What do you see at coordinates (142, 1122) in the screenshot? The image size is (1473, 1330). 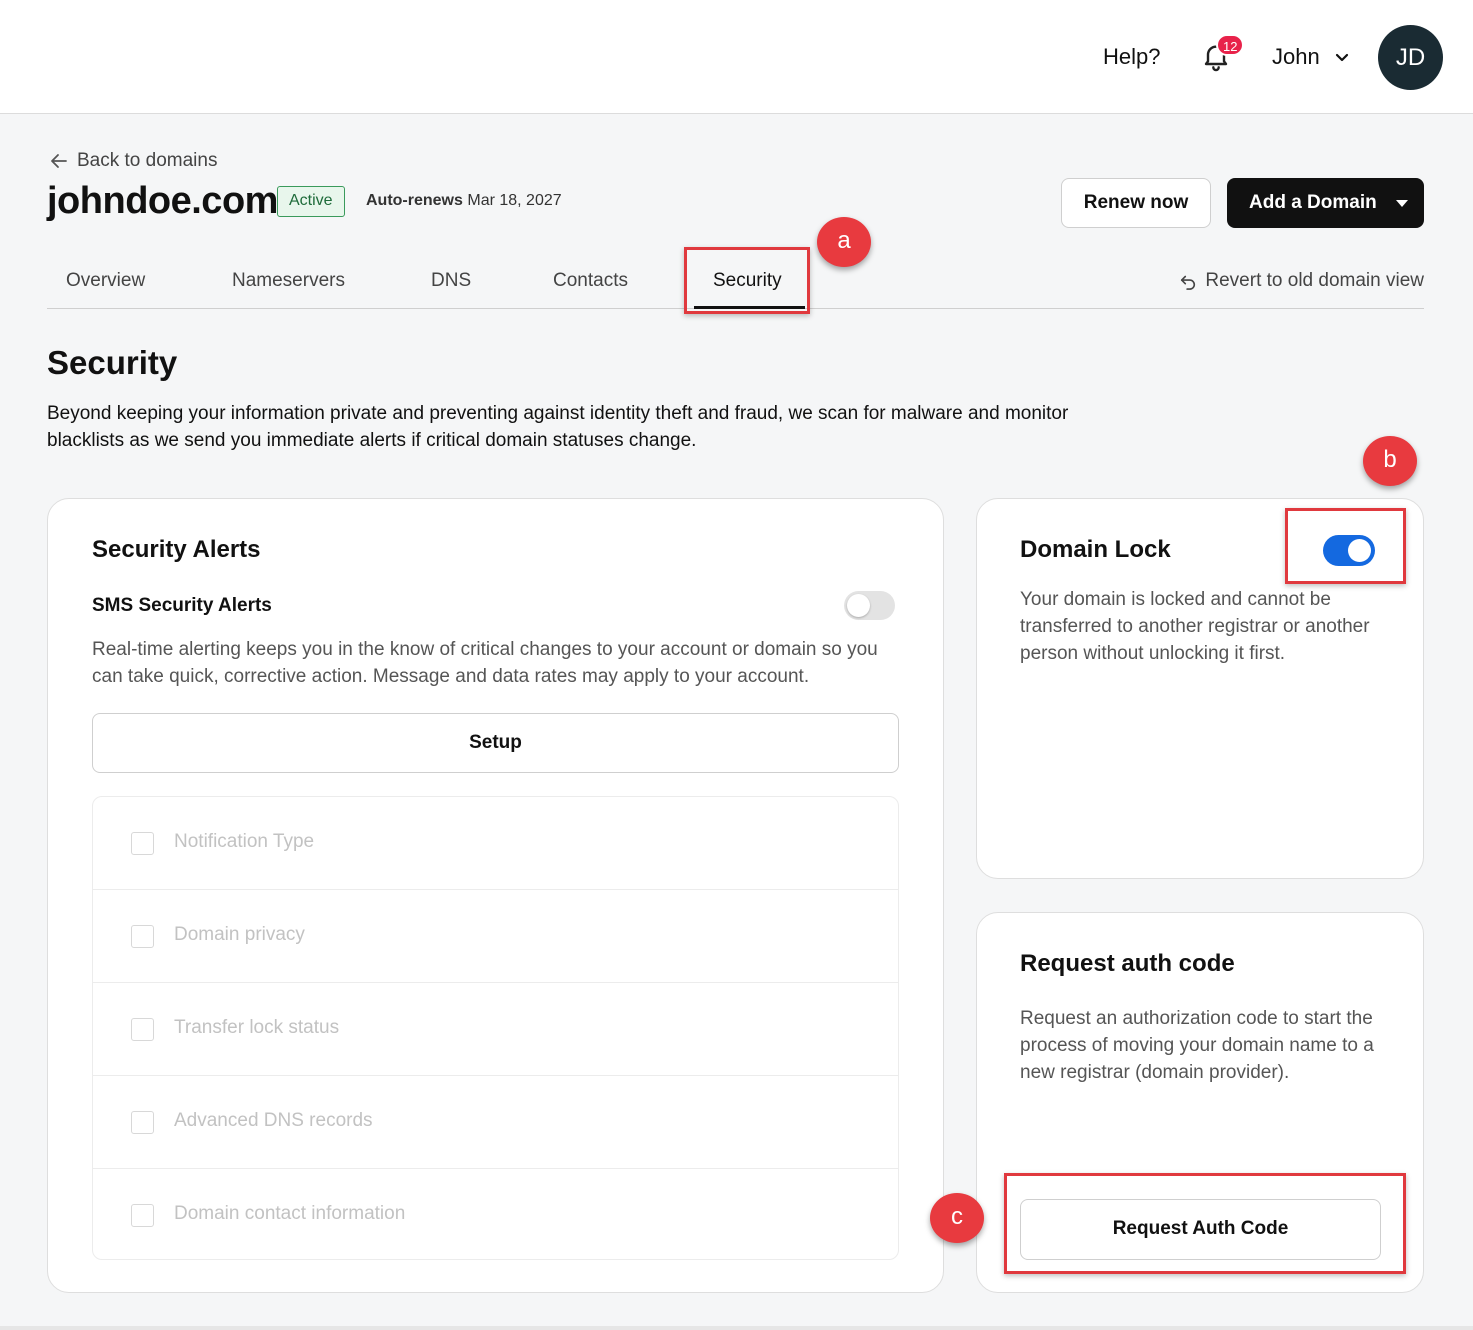 I see `advanced-dns-checkbox` at bounding box center [142, 1122].